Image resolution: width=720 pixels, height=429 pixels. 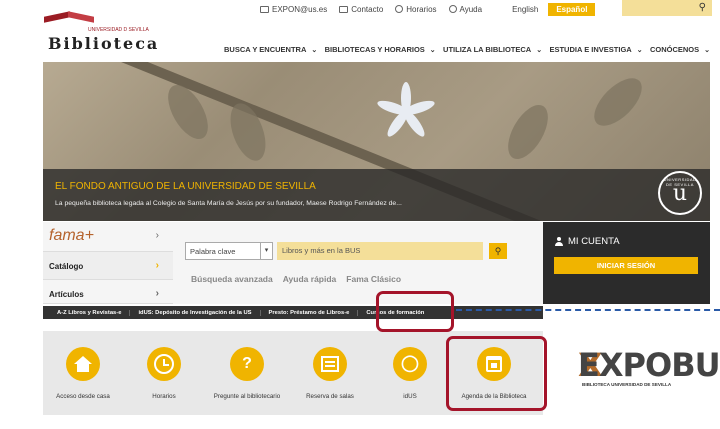 I want to click on advanced-search-link: Búsqueda avanzada, so click(x=232, y=279).